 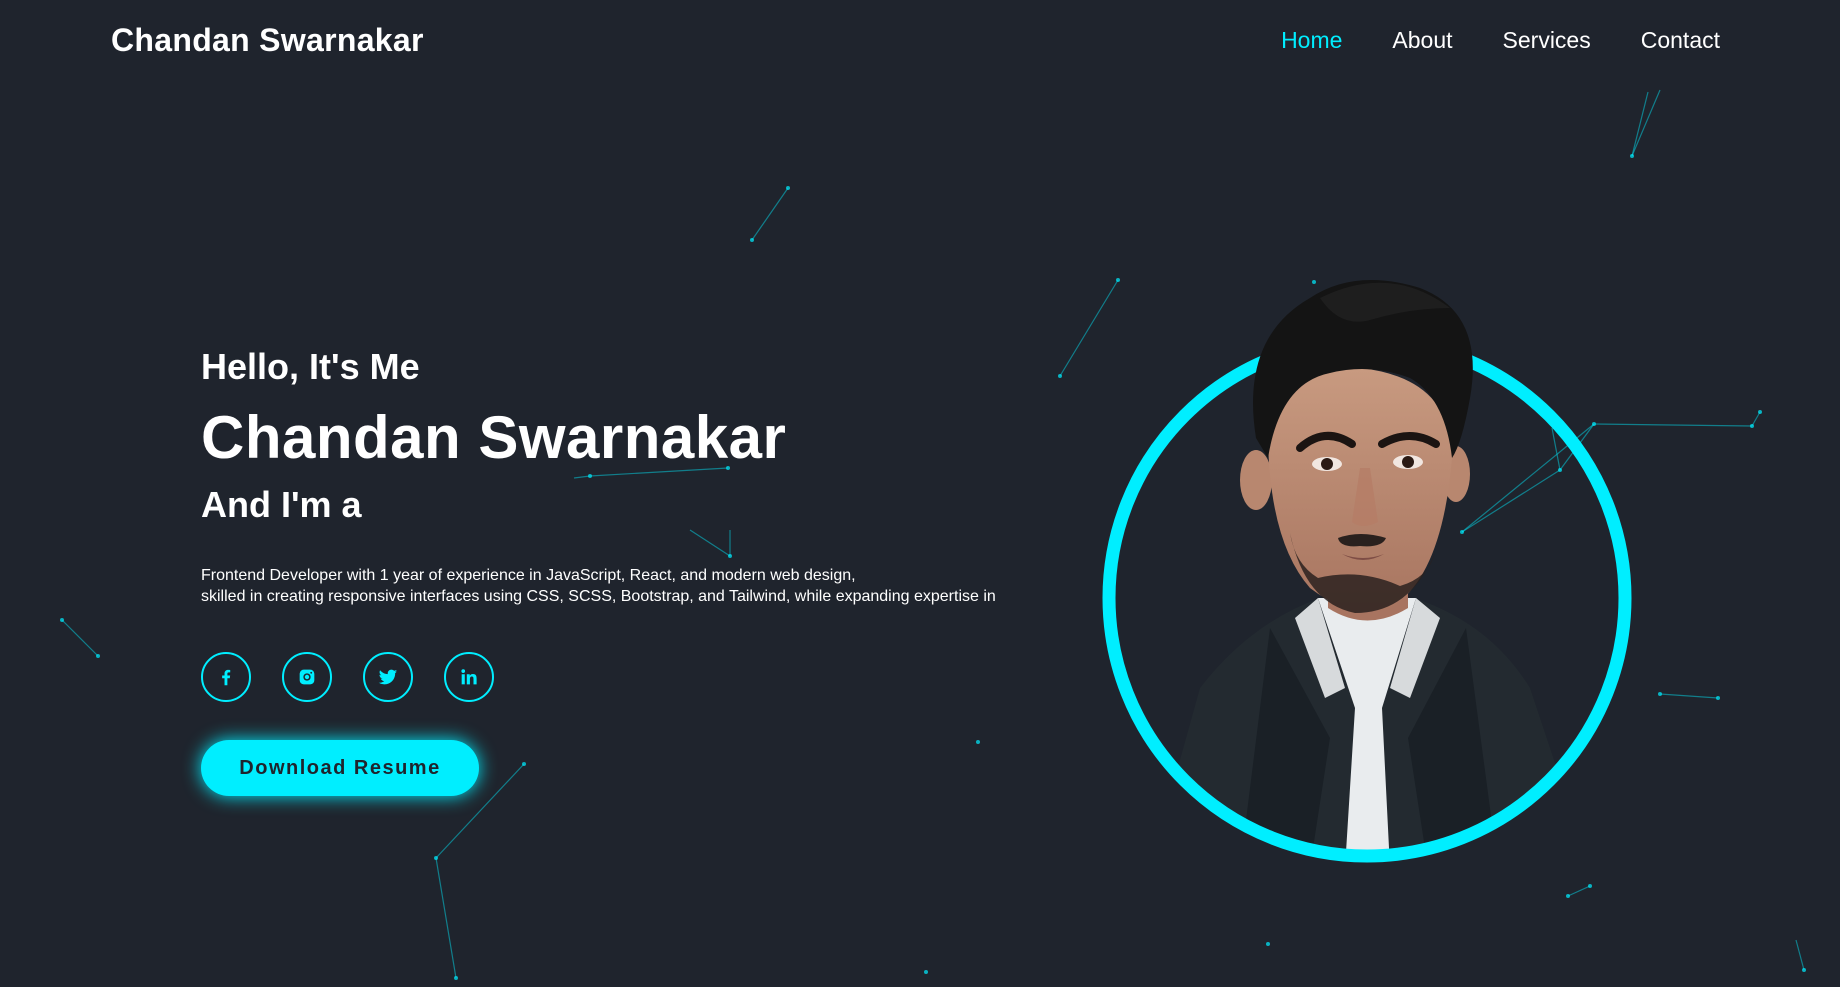 I want to click on nav-contact: Contact, so click(x=1680, y=40).